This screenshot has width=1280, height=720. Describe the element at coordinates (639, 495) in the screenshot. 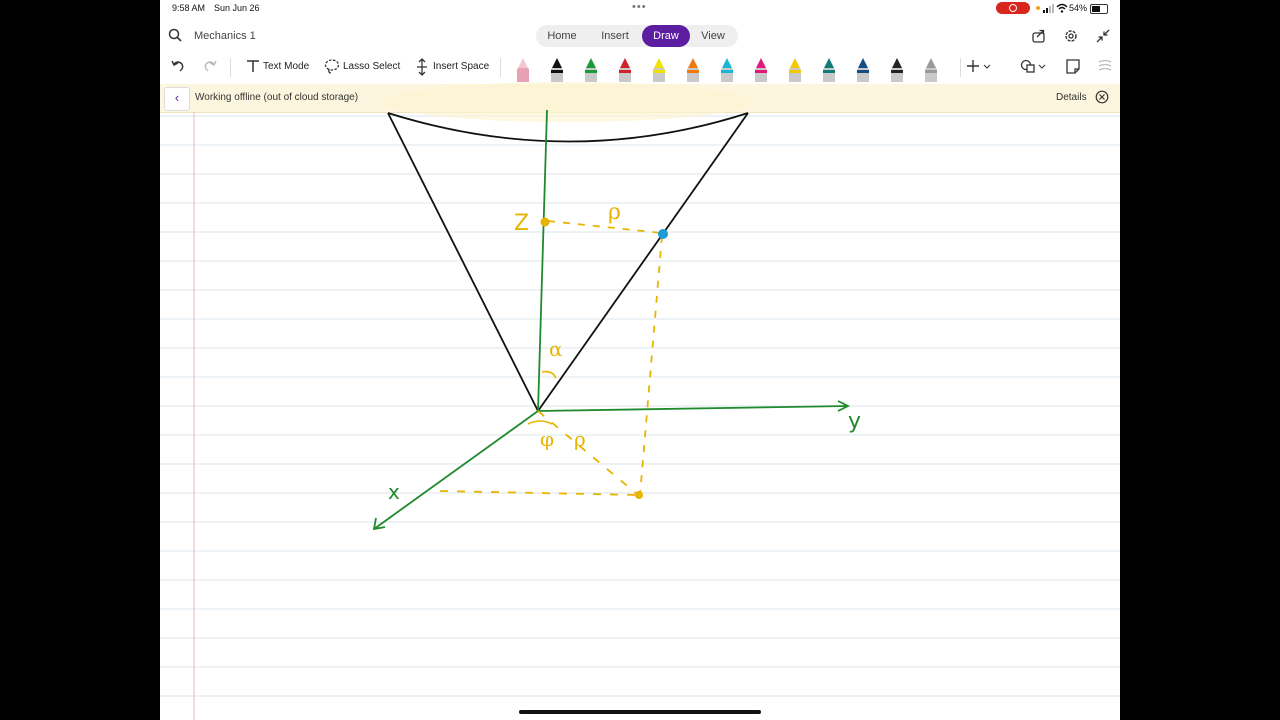

I see `xy-projection-point` at that location.